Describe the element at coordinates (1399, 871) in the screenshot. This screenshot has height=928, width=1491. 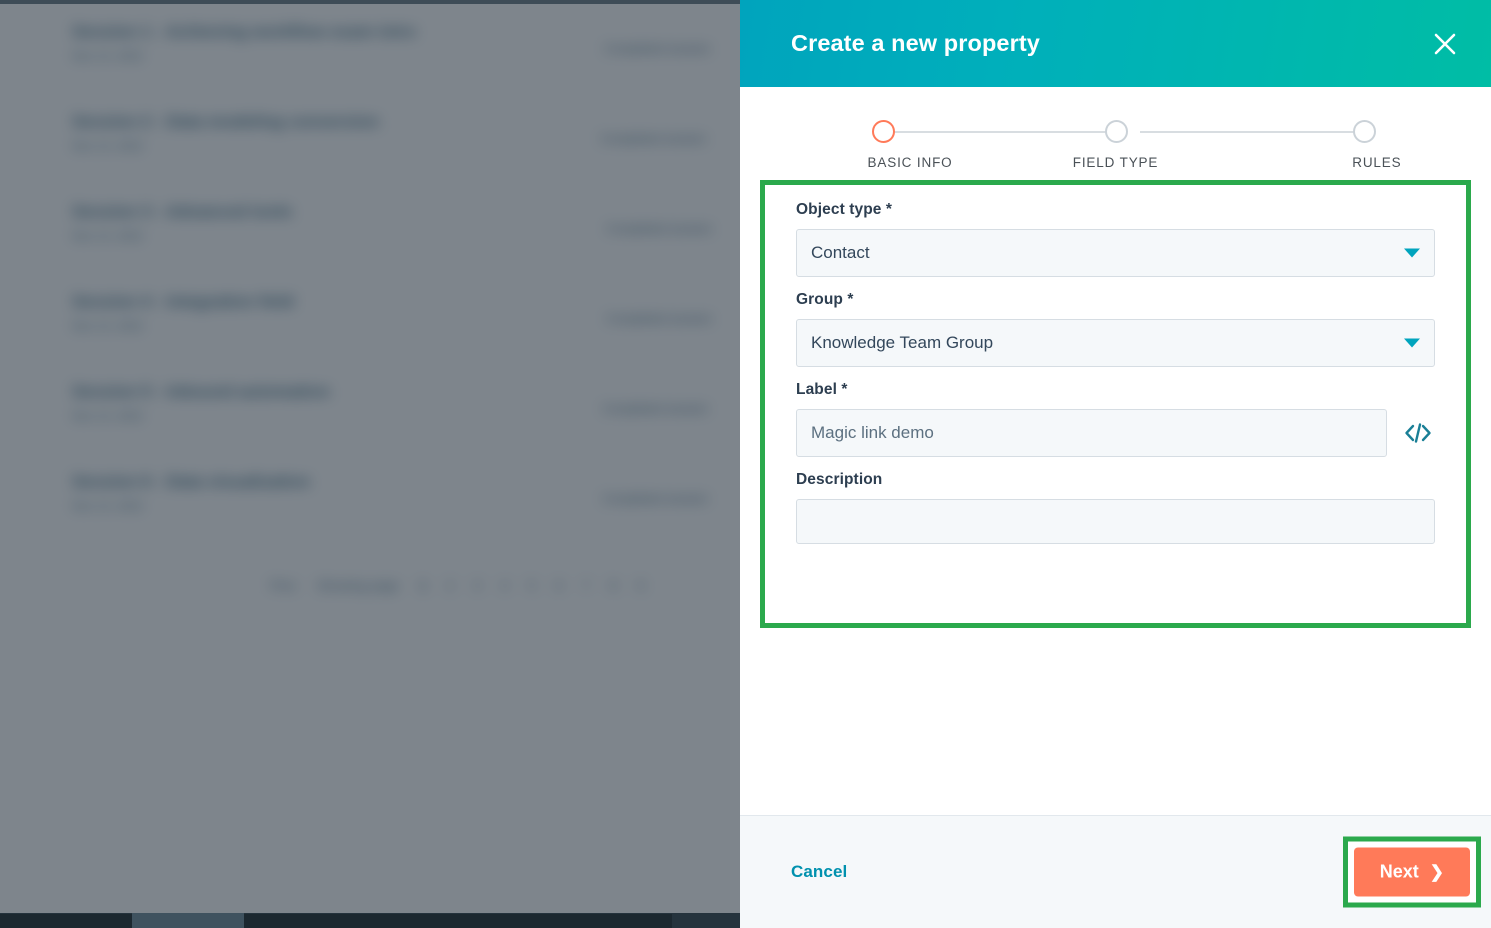
I see `next-button-label: Next` at that location.